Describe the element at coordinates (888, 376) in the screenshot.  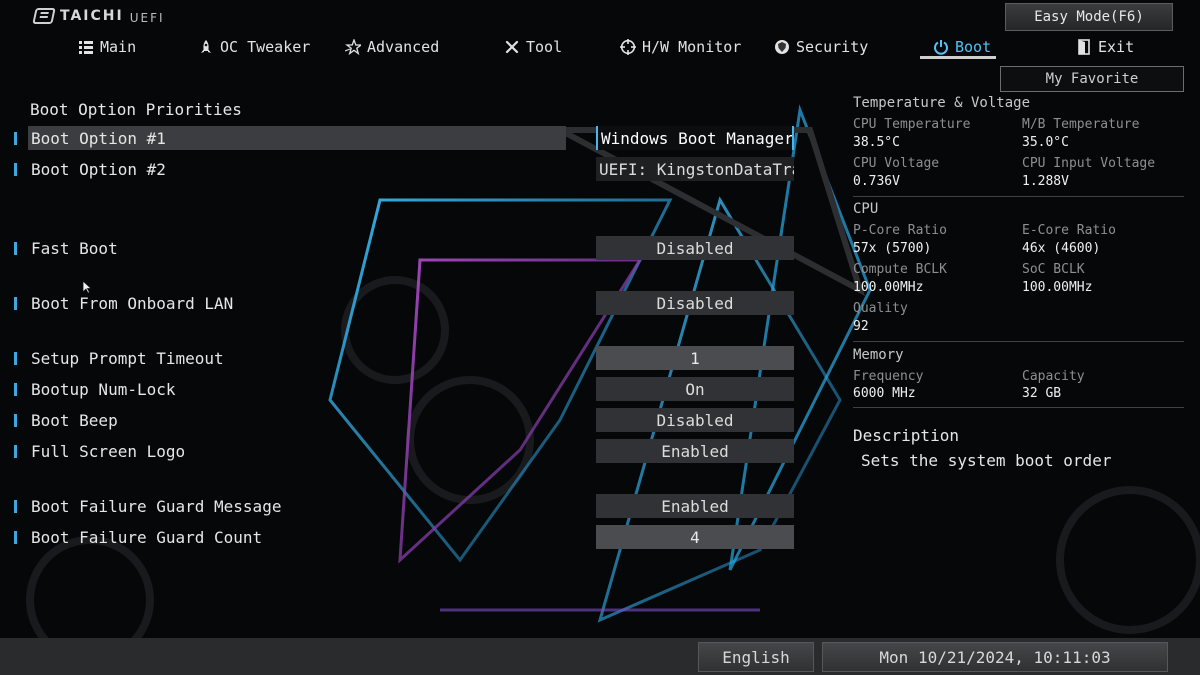
I see `memory-frequency-label: Frequency` at that location.